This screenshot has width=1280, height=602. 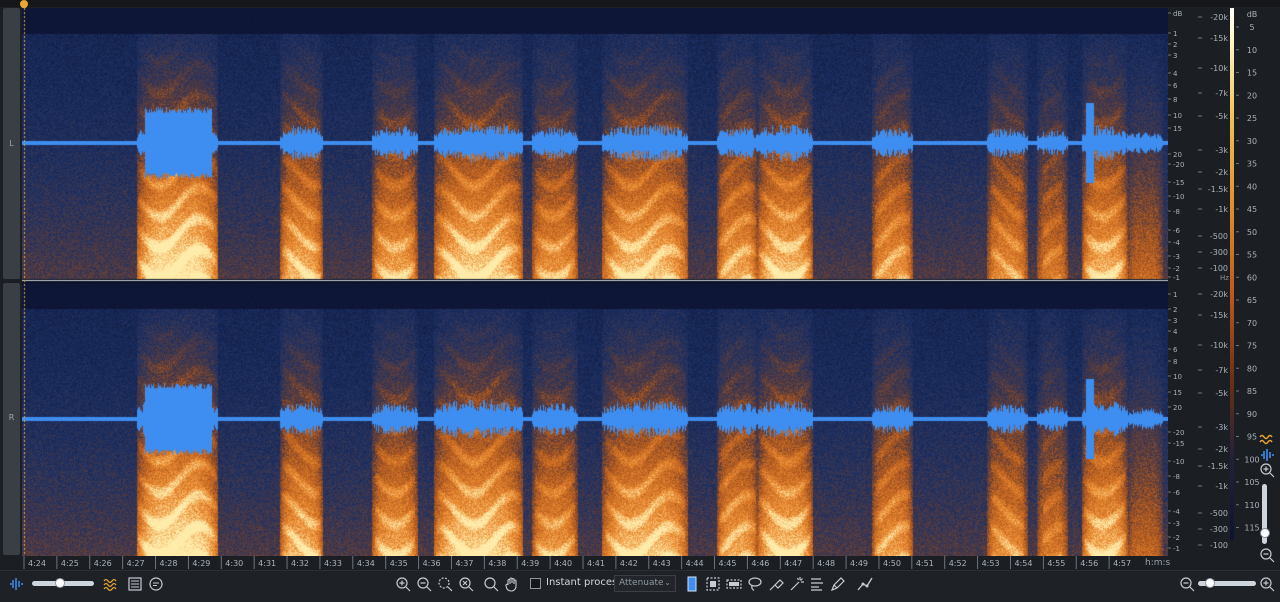 What do you see at coordinates (1267, 470) in the screenshot?
I see `vertical-zoom-in-icon` at bounding box center [1267, 470].